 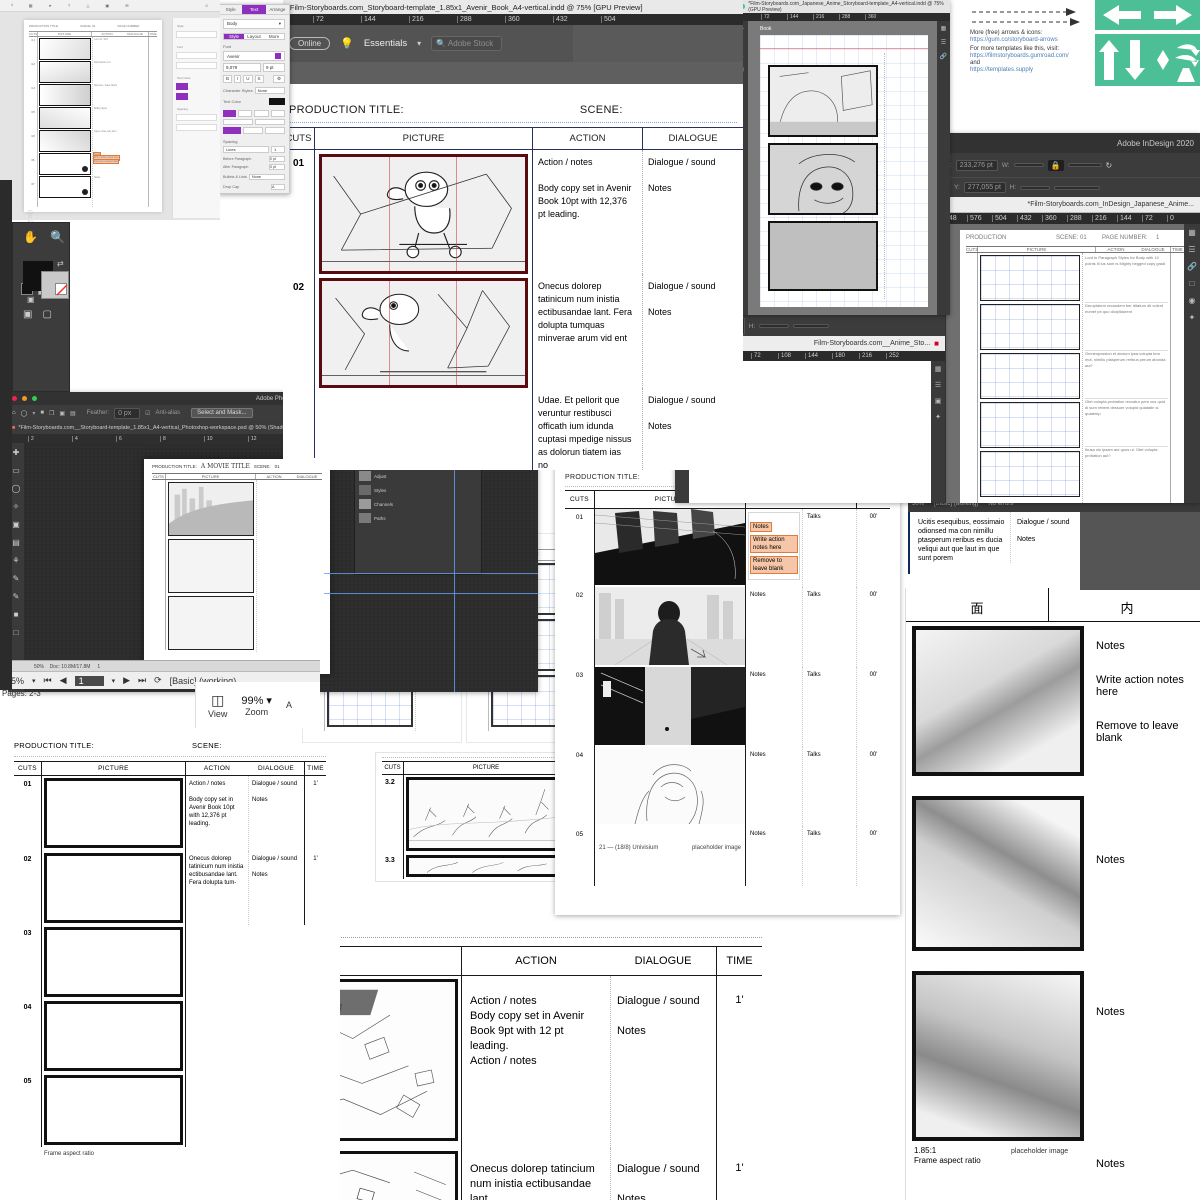 I want to click on scene-value: 01, so click(x=277, y=466).